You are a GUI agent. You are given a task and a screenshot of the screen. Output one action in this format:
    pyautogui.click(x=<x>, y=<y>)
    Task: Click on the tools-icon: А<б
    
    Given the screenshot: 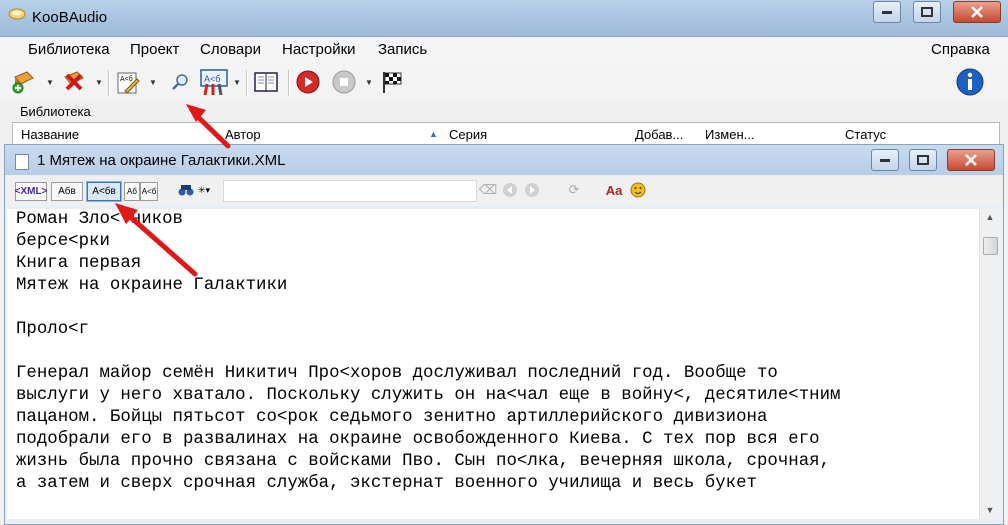 What is the action you would take?
    pyautogui.click(x=214, y=82)
    